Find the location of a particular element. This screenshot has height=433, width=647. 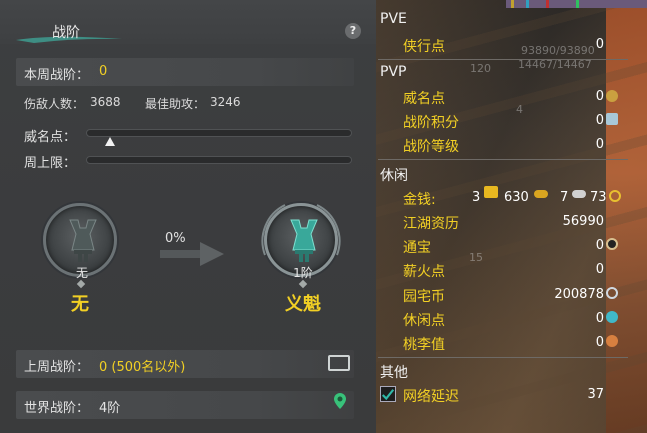

leisure-section-title: 休闲 is located at coordinates (394, 176).